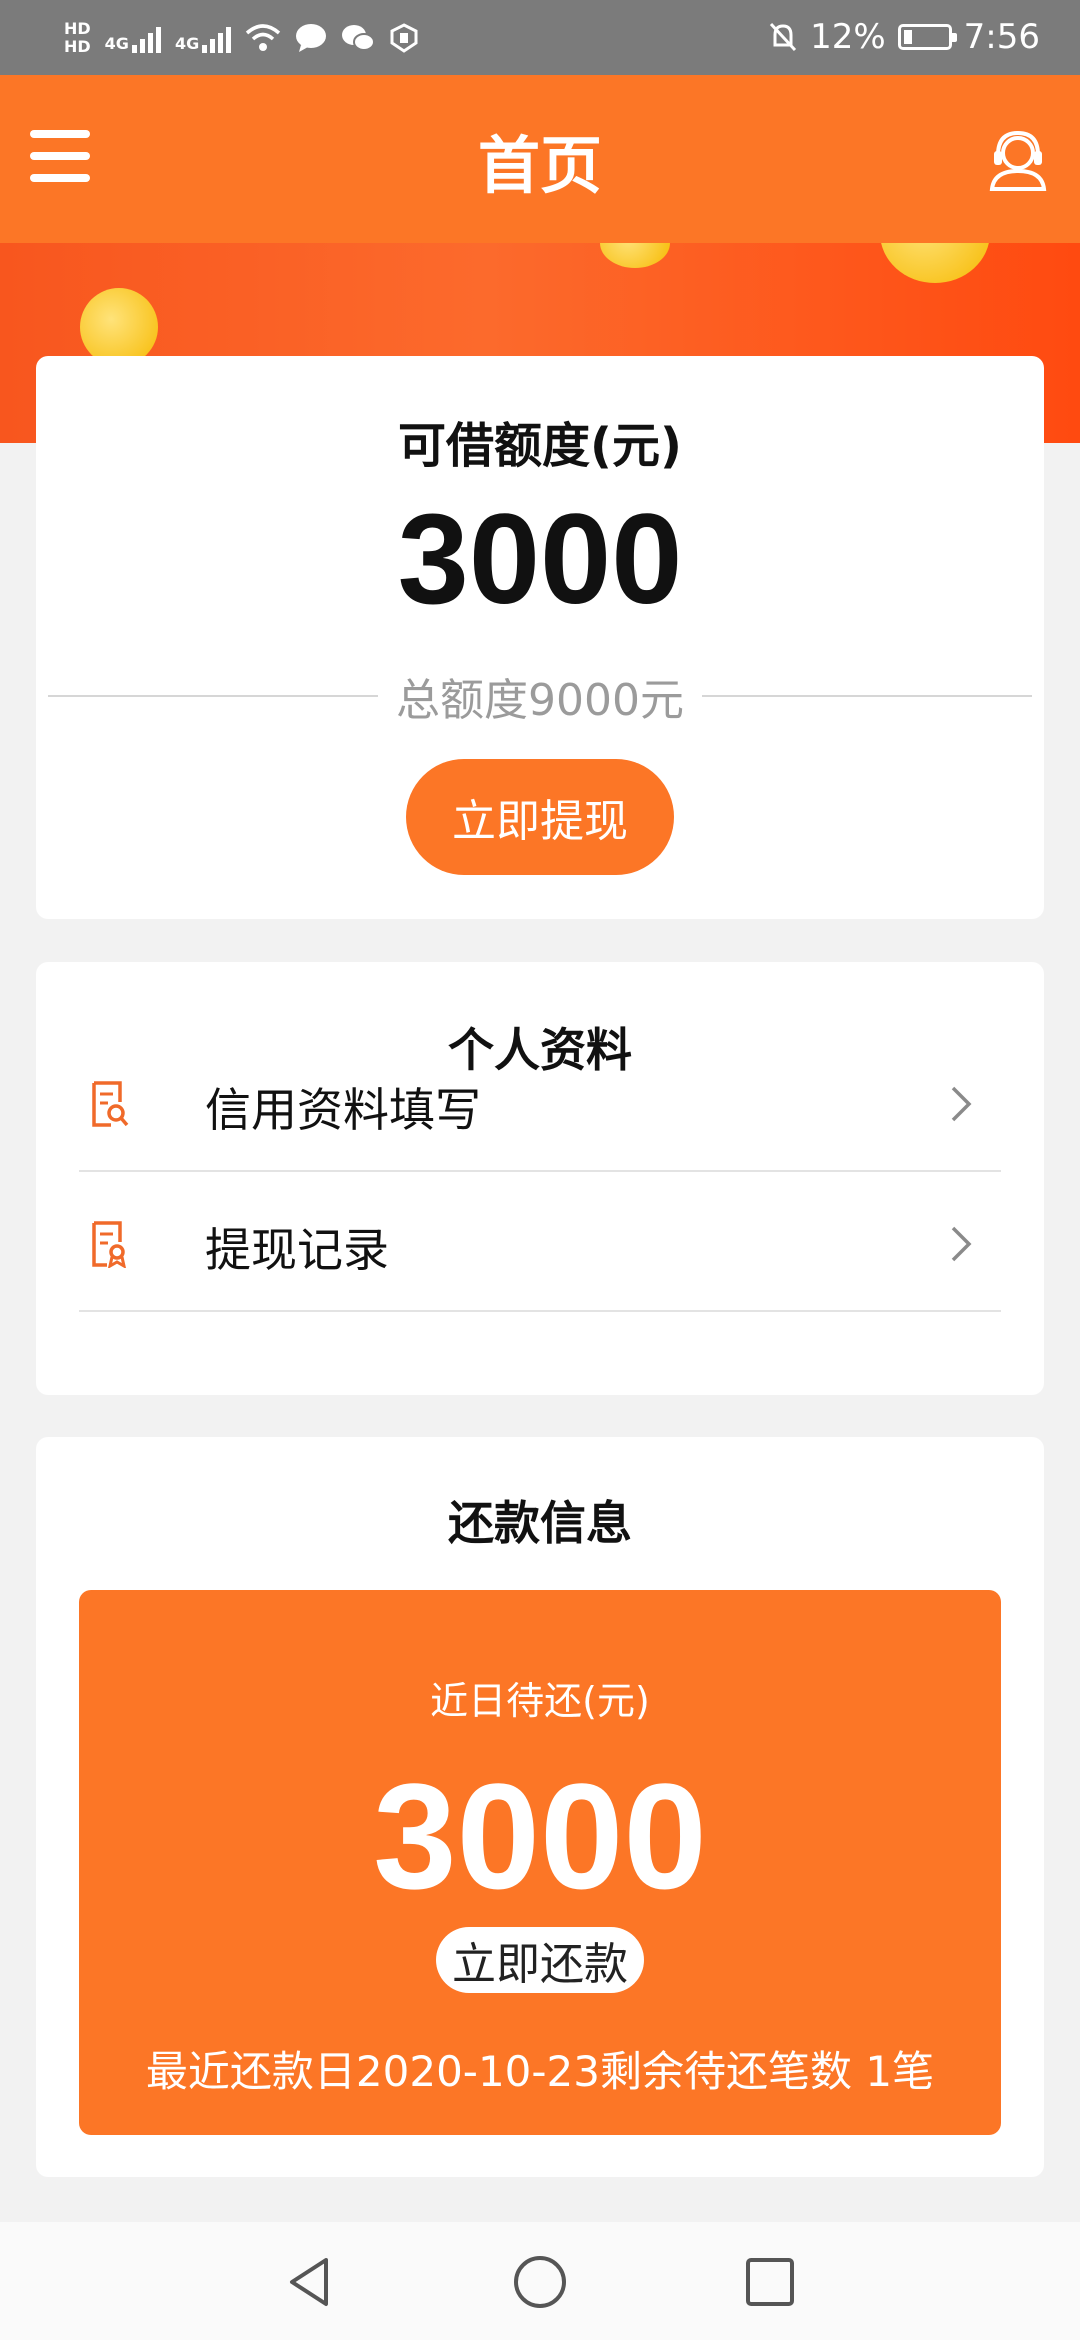 Image resolution: width=1080 pixels, height=2340 pixels. I want to click on document-record-icon, so click(109, 1244).